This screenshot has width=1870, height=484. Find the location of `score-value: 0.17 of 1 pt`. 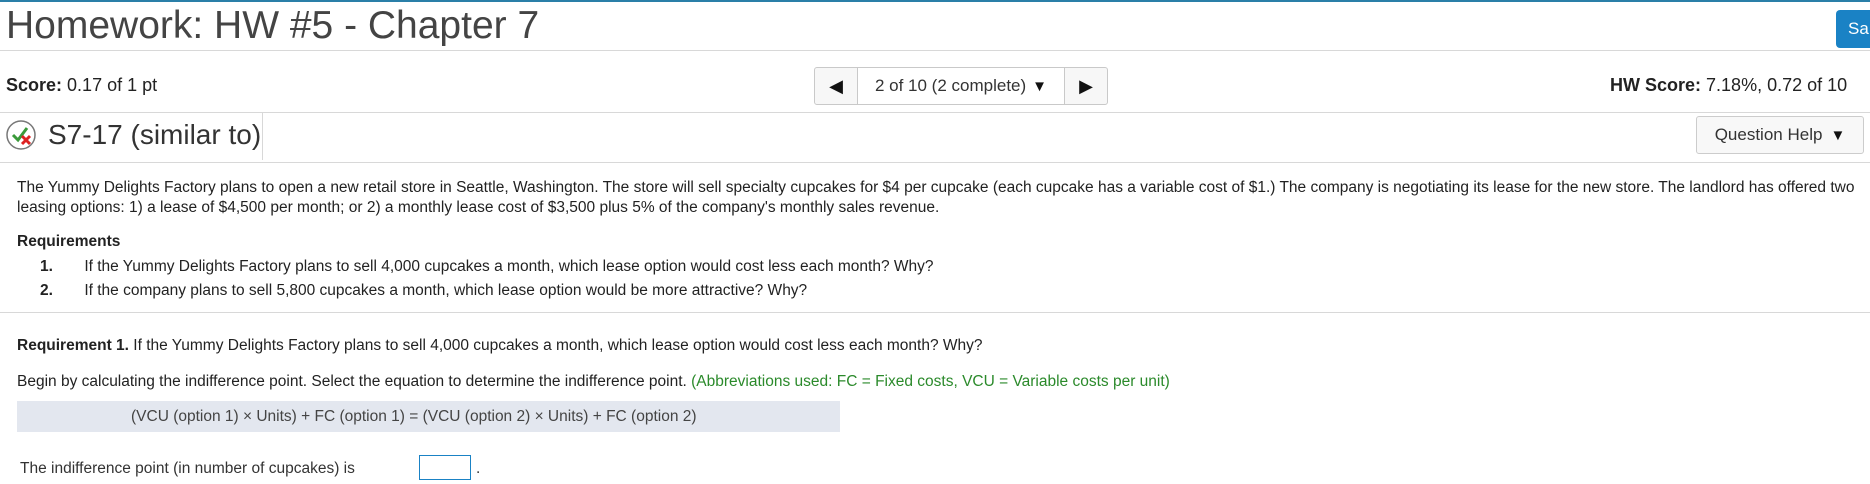

score-value: 0.17 of 1 pt is located at coordinates (112, 85).